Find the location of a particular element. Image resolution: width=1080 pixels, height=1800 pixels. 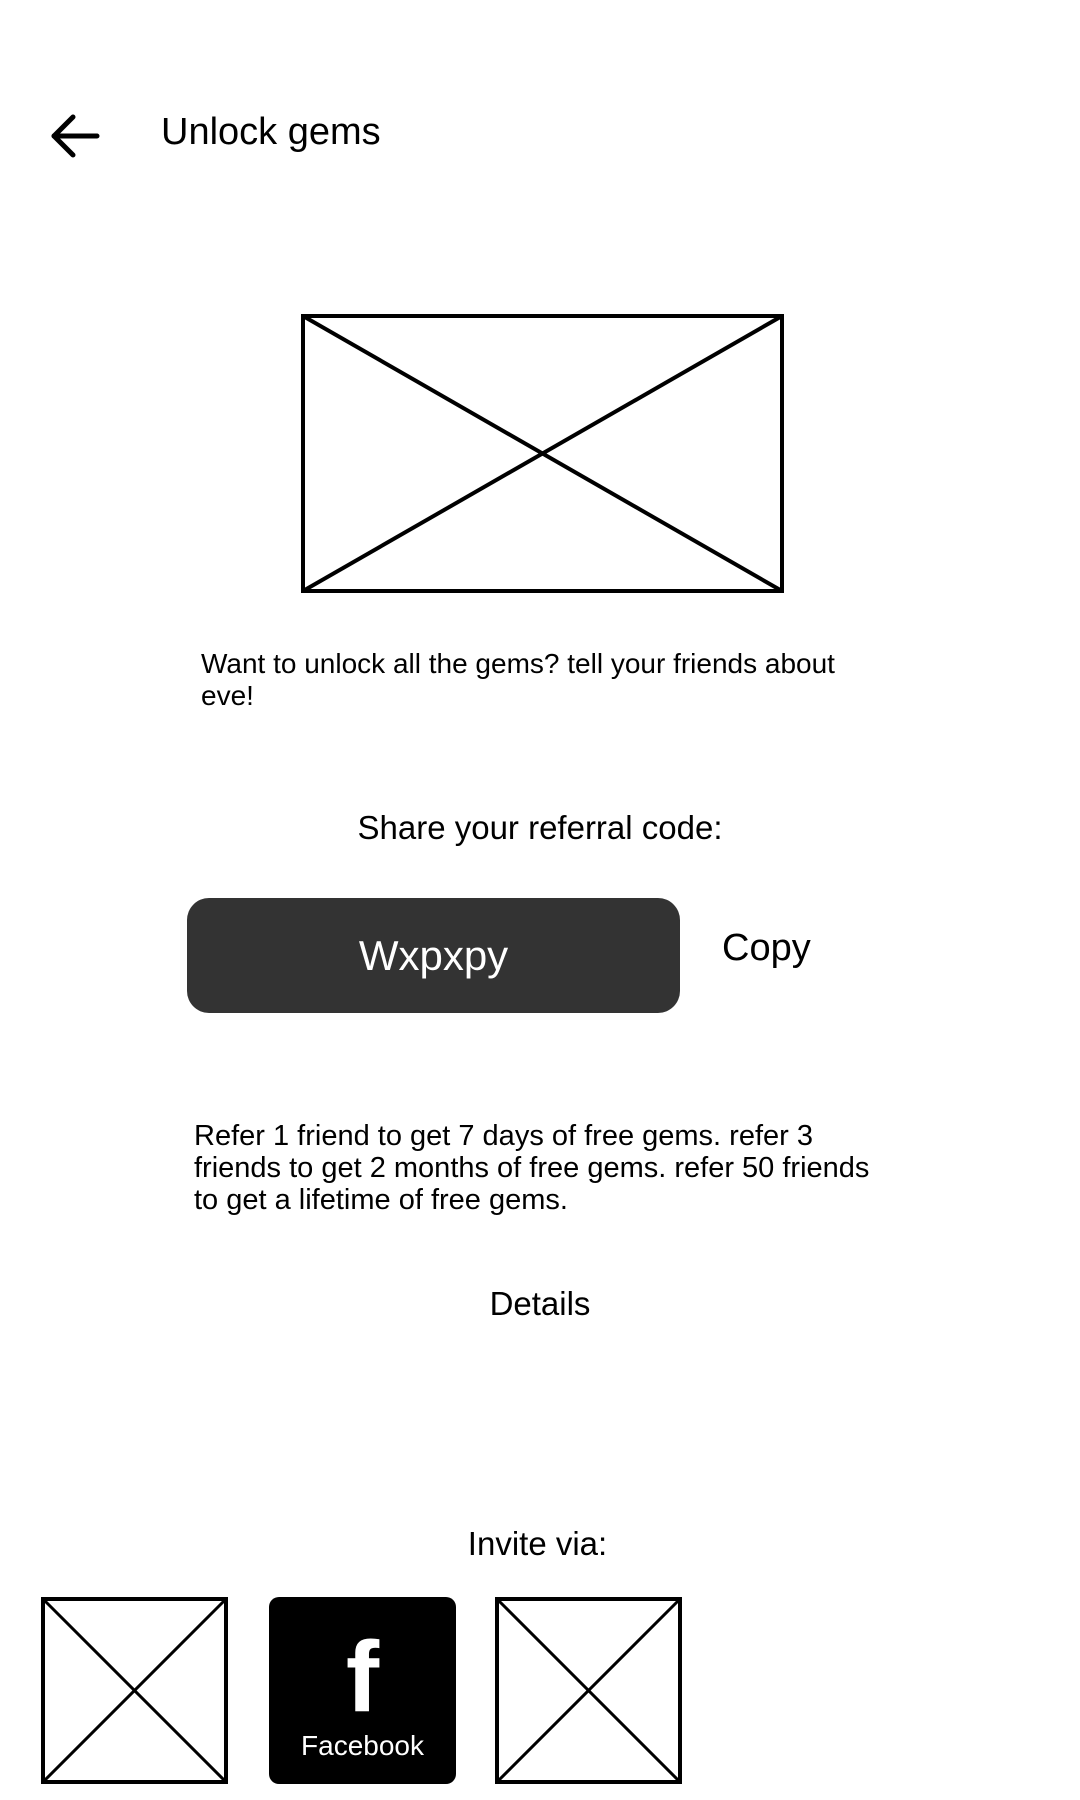

hero-image-placeholder is located at coordinates (542, 453).